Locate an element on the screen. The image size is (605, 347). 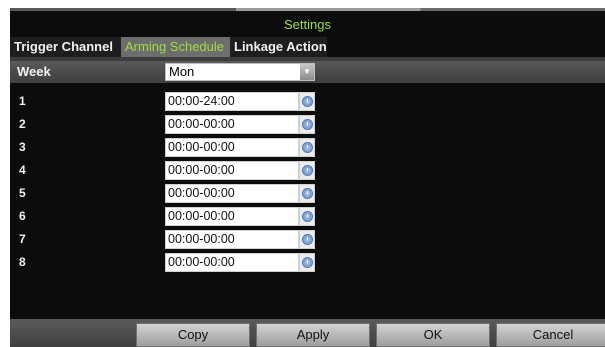
schedule-row: 8 00:00-00:00 is located at coordinates (180, 262).